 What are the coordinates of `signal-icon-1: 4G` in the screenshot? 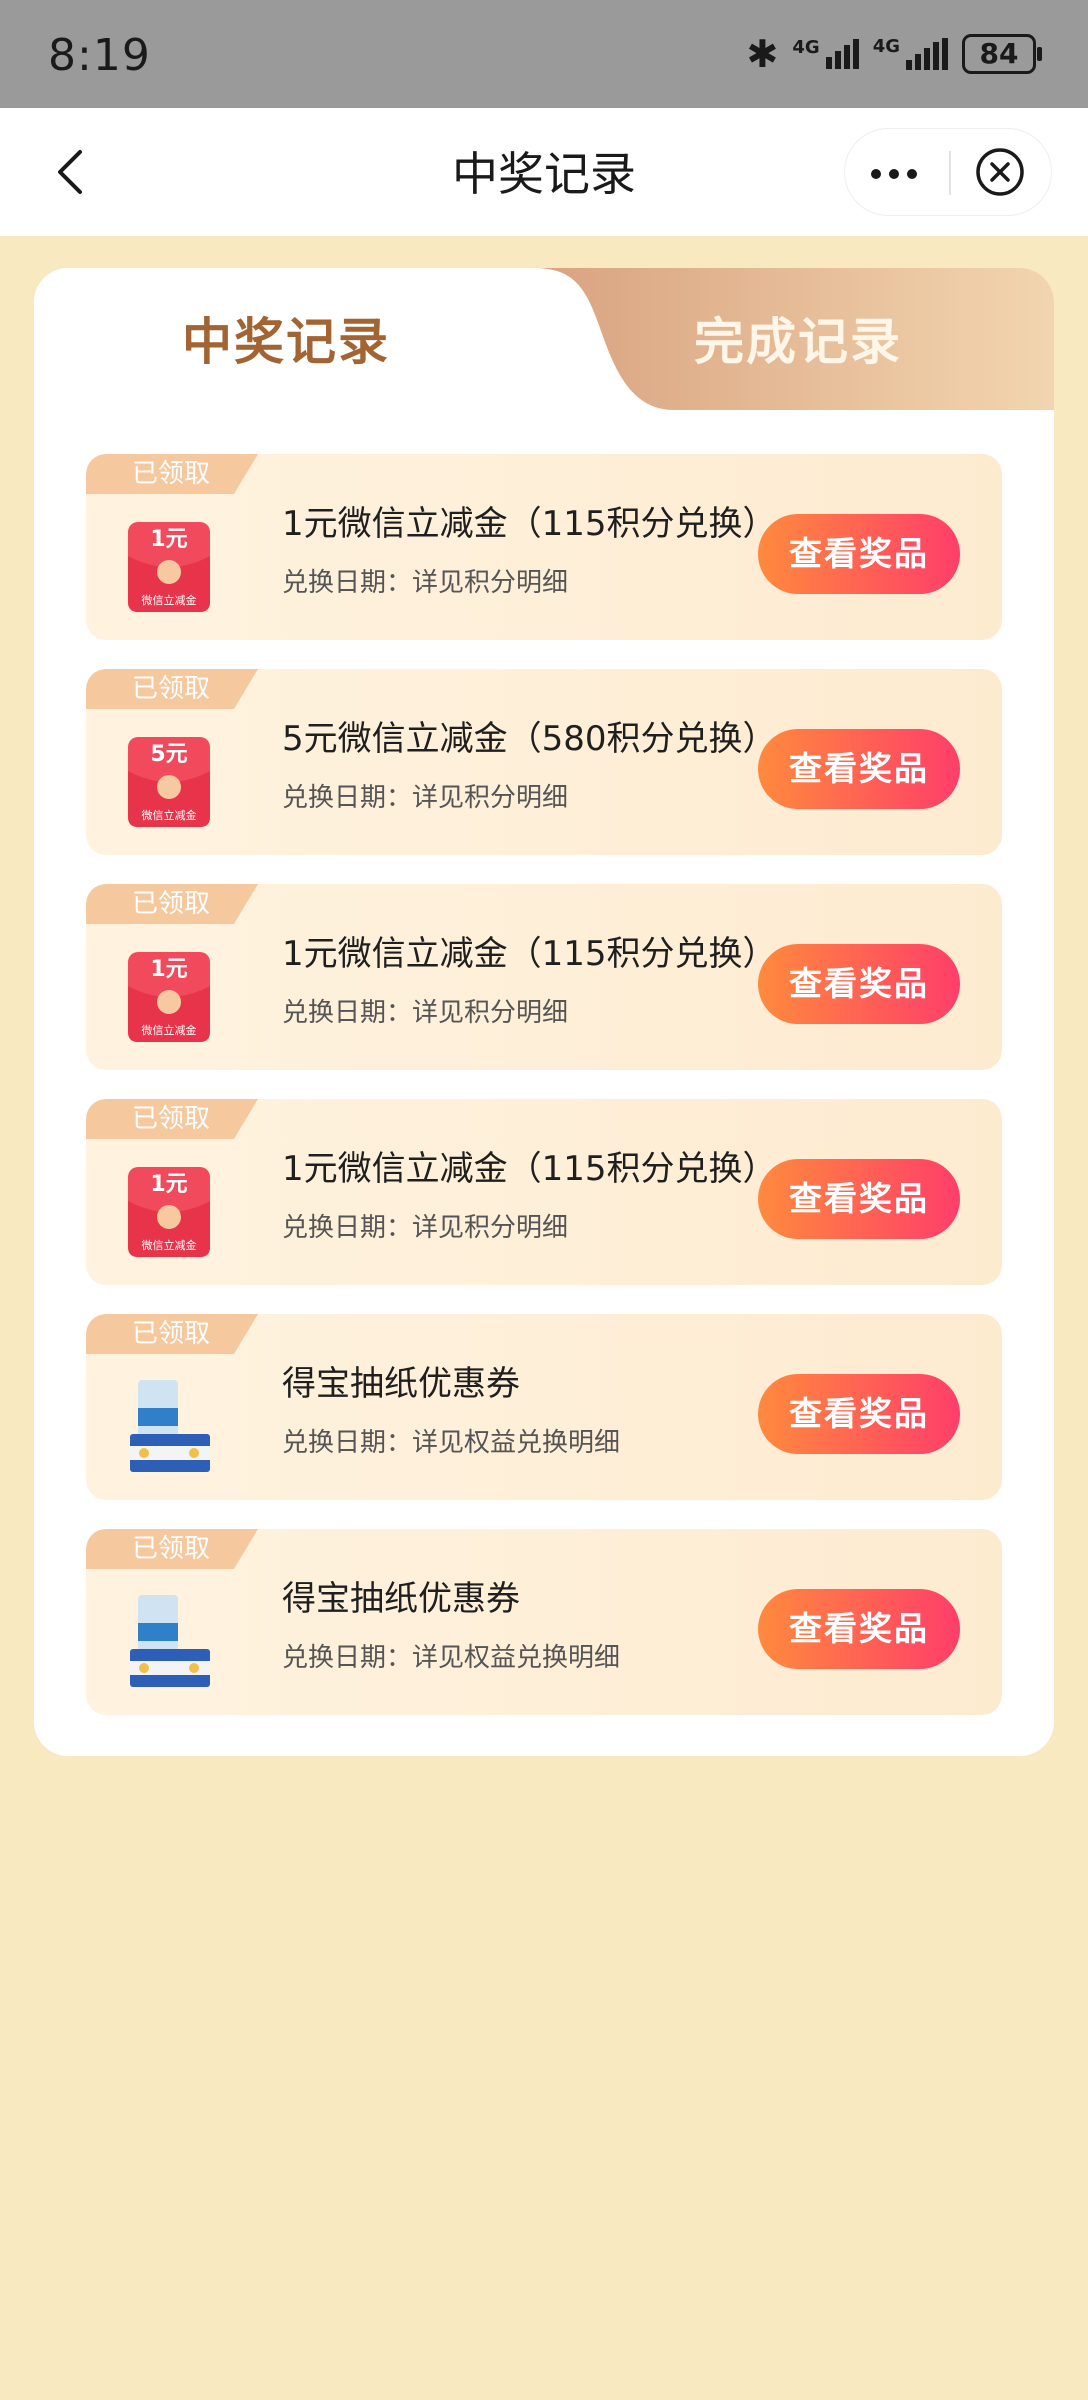 It's located at (825, 53).